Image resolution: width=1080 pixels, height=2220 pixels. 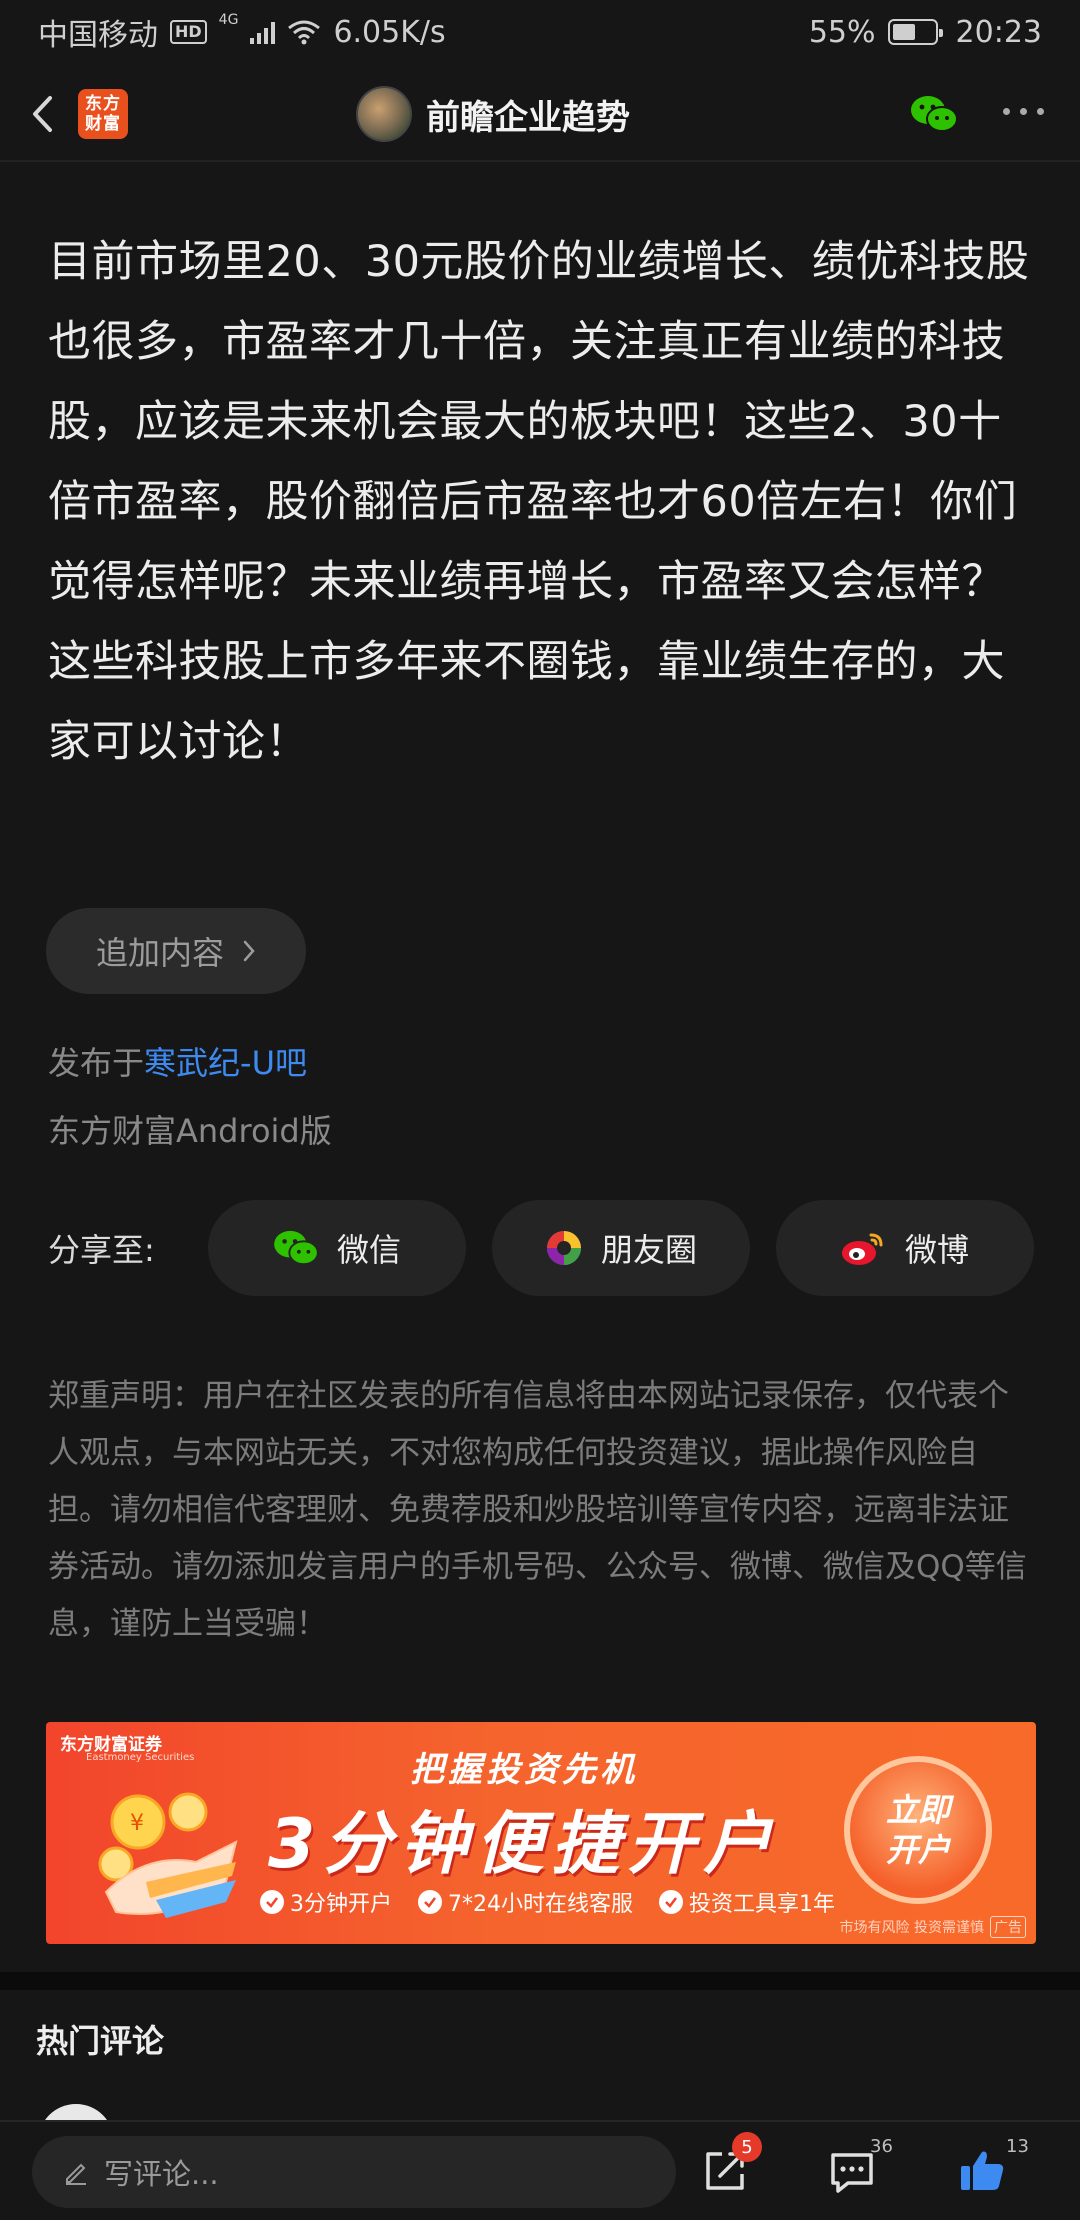 I want to click on pencil-icon, so click(x=76, y=2174).